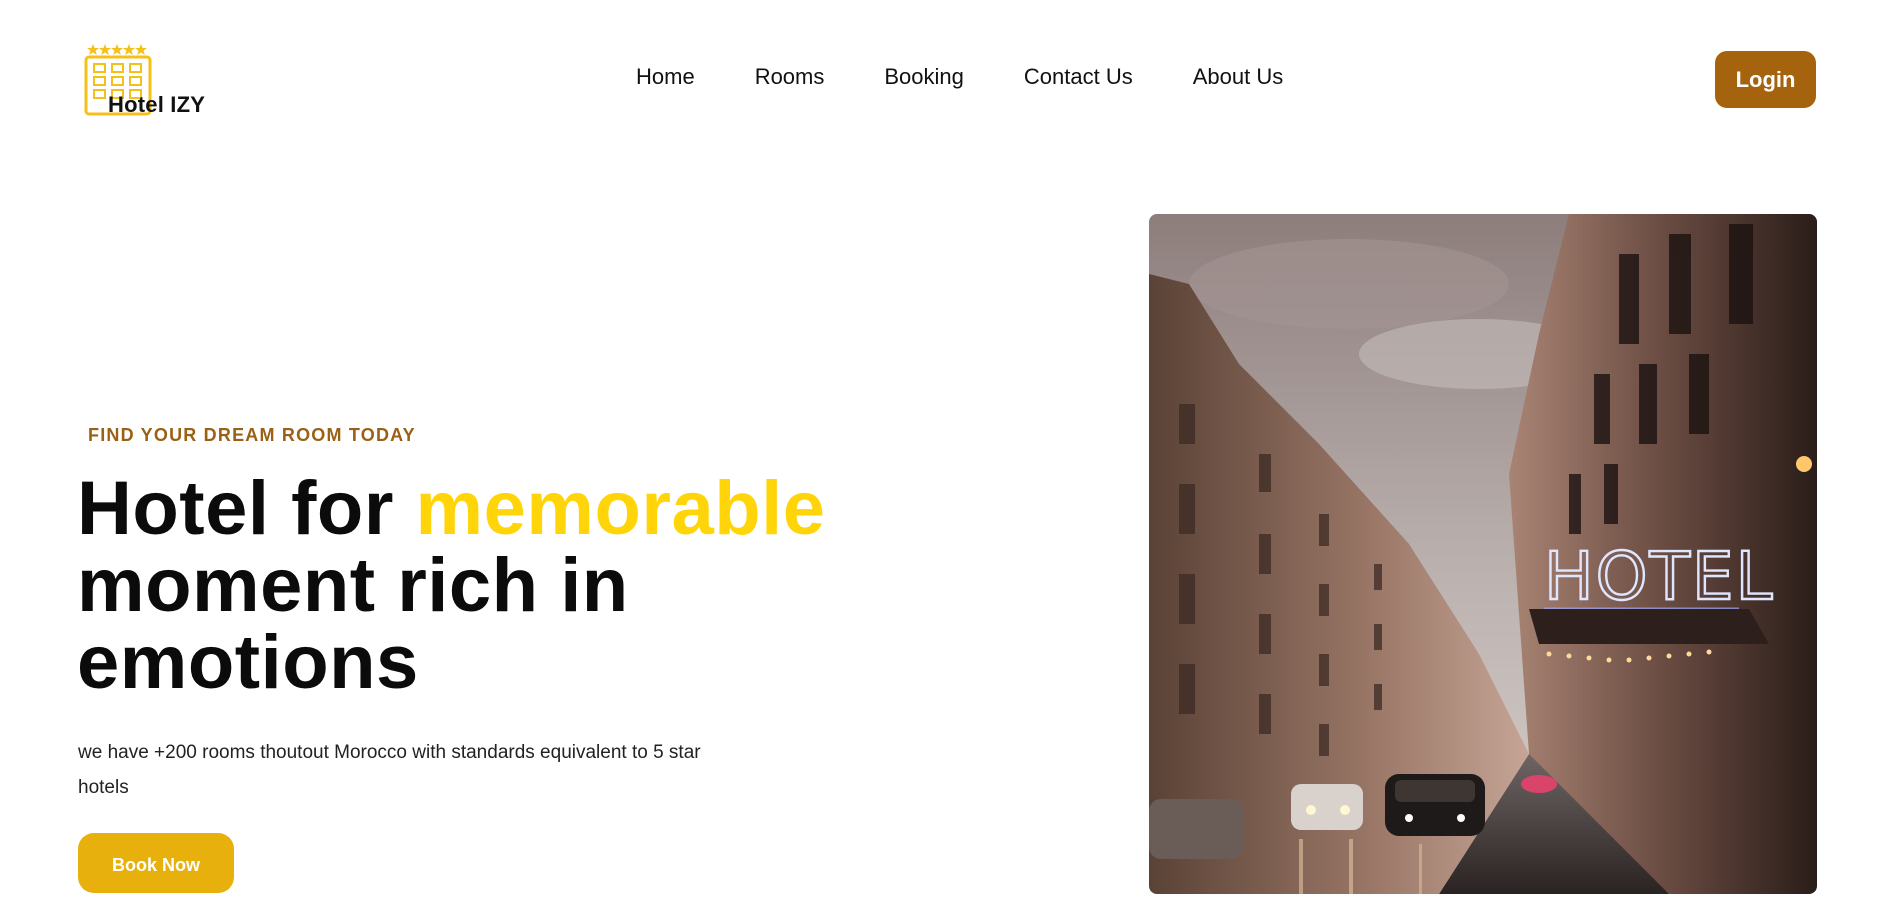  I want to click on hero-eyebrow: FIND YOUR DREAM ROOM TODAY, so click(252, 435).